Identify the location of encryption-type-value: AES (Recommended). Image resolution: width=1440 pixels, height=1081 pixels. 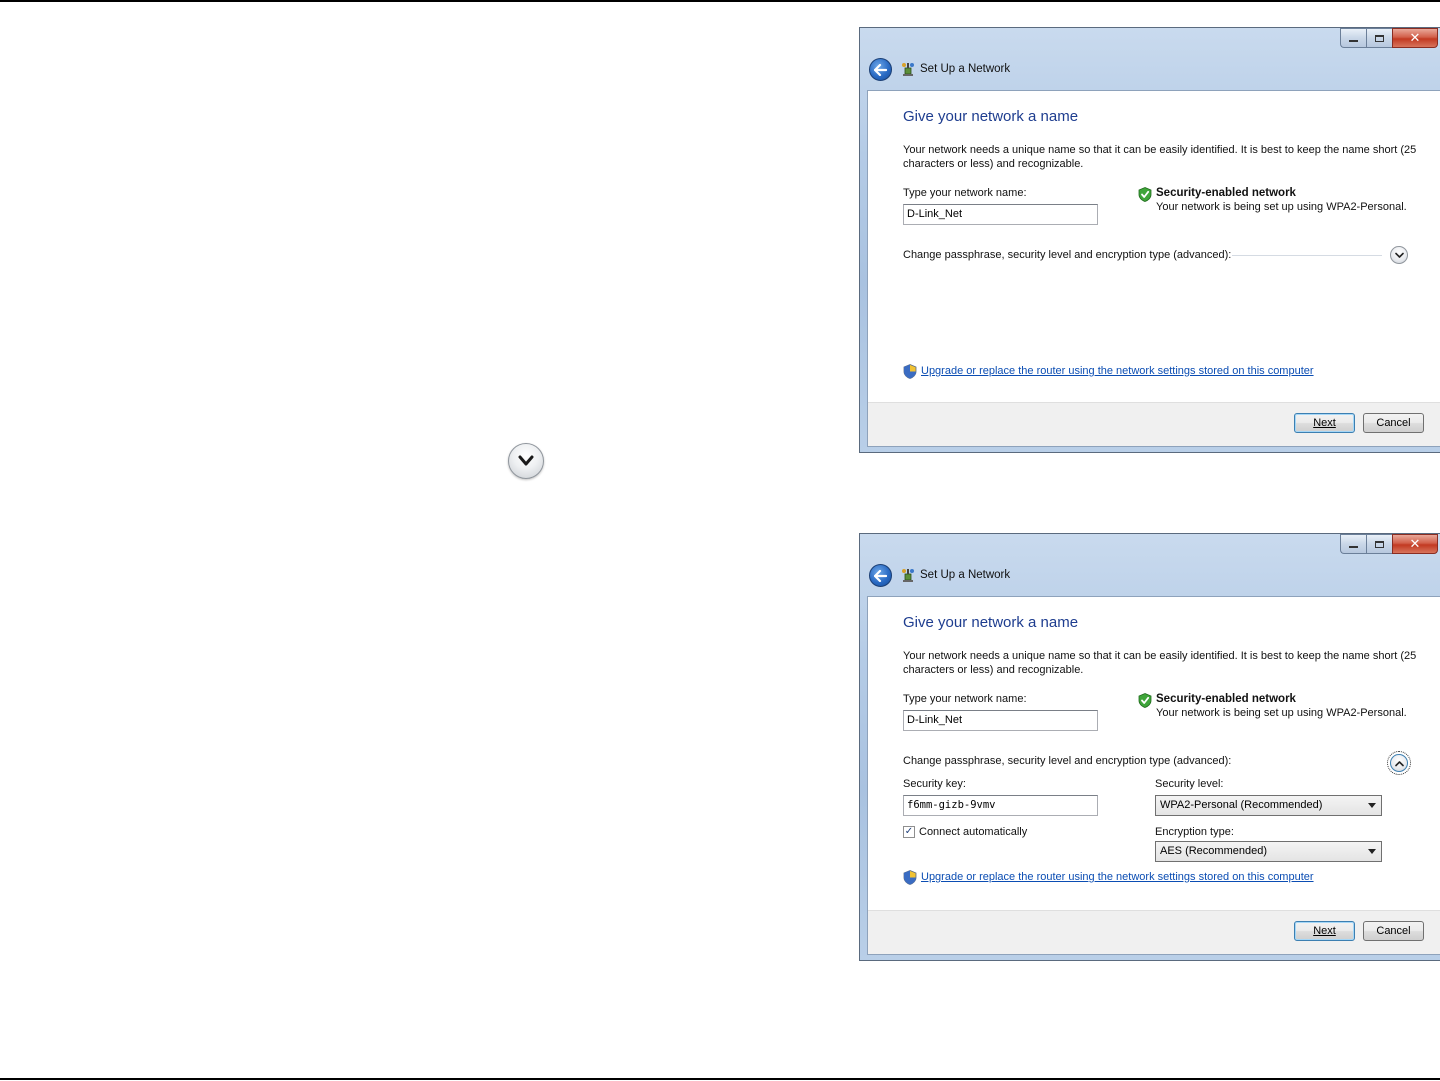
(1213, 851).